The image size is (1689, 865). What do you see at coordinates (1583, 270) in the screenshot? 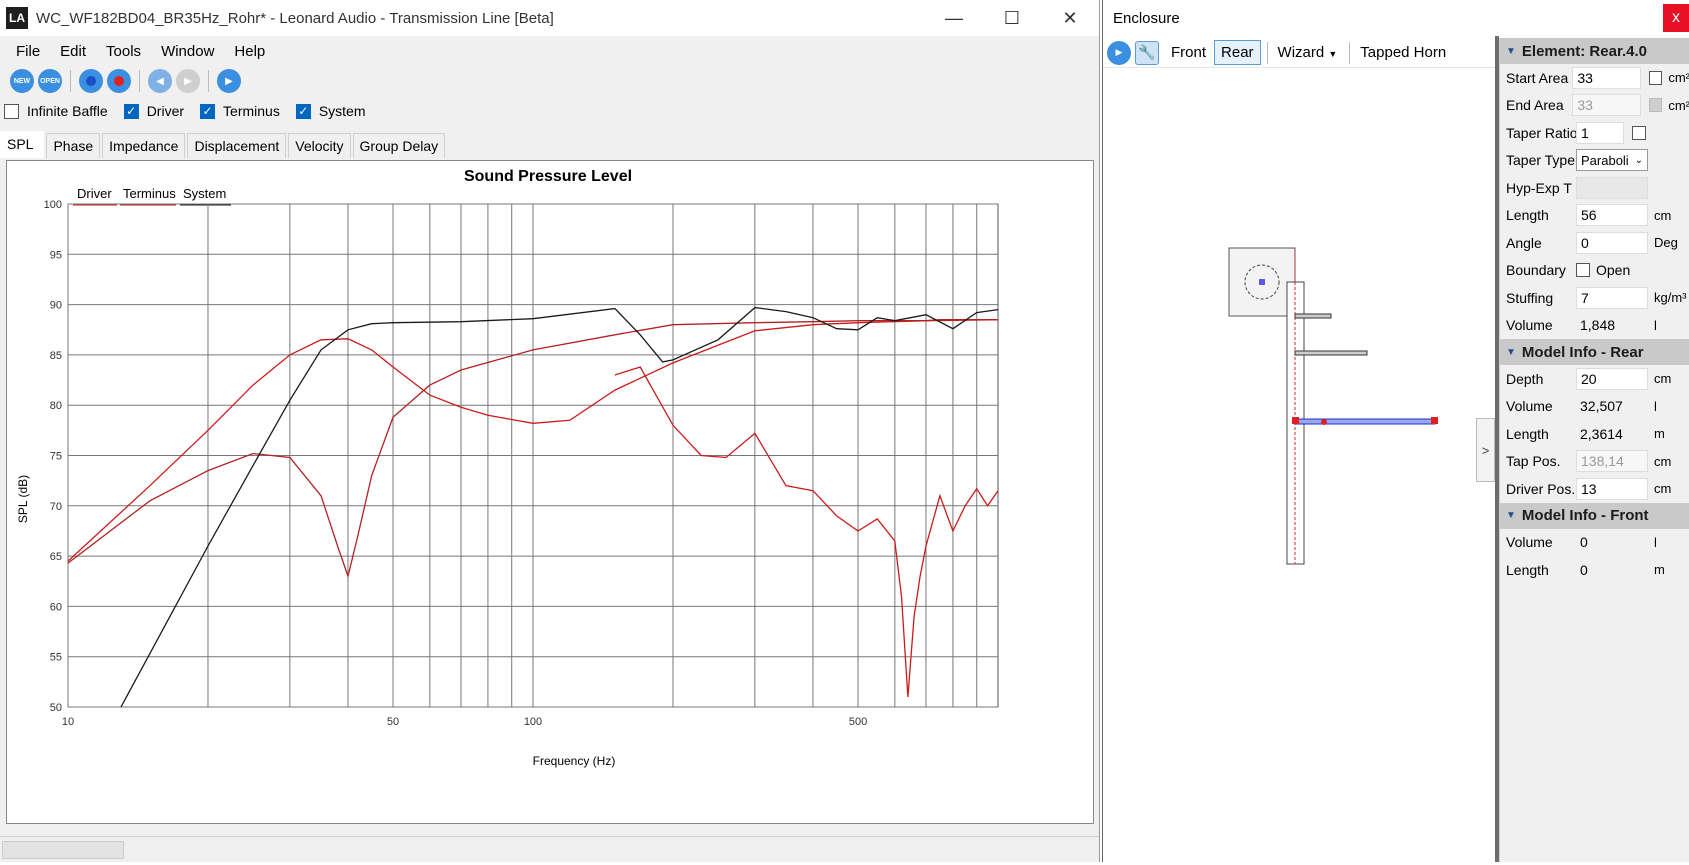
I see `boundary-open-checkbox` at bounding box center [1583, 270].